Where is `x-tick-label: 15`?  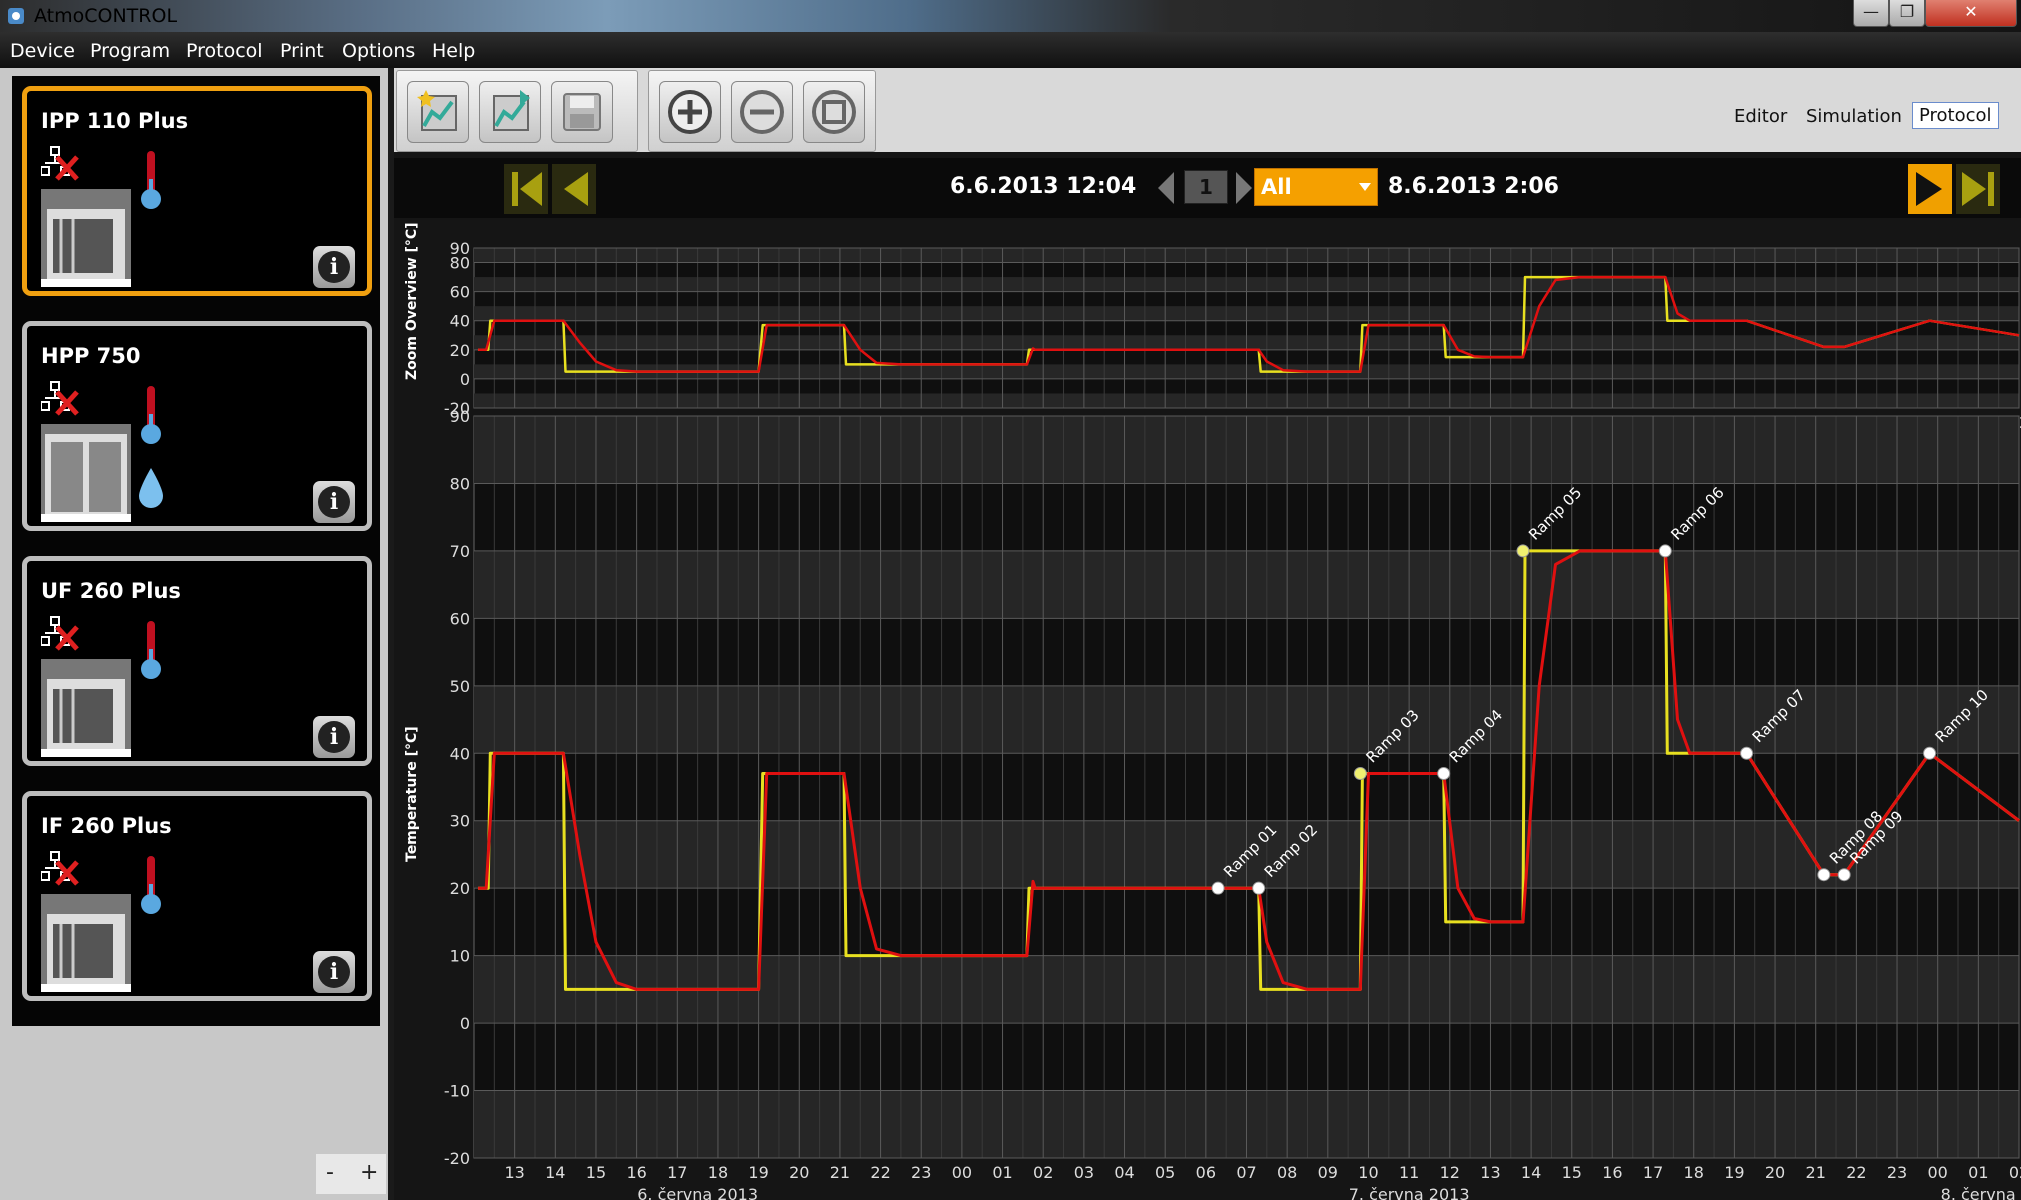
x-tick-label: 15 is located at coordinates (1572, 1172).